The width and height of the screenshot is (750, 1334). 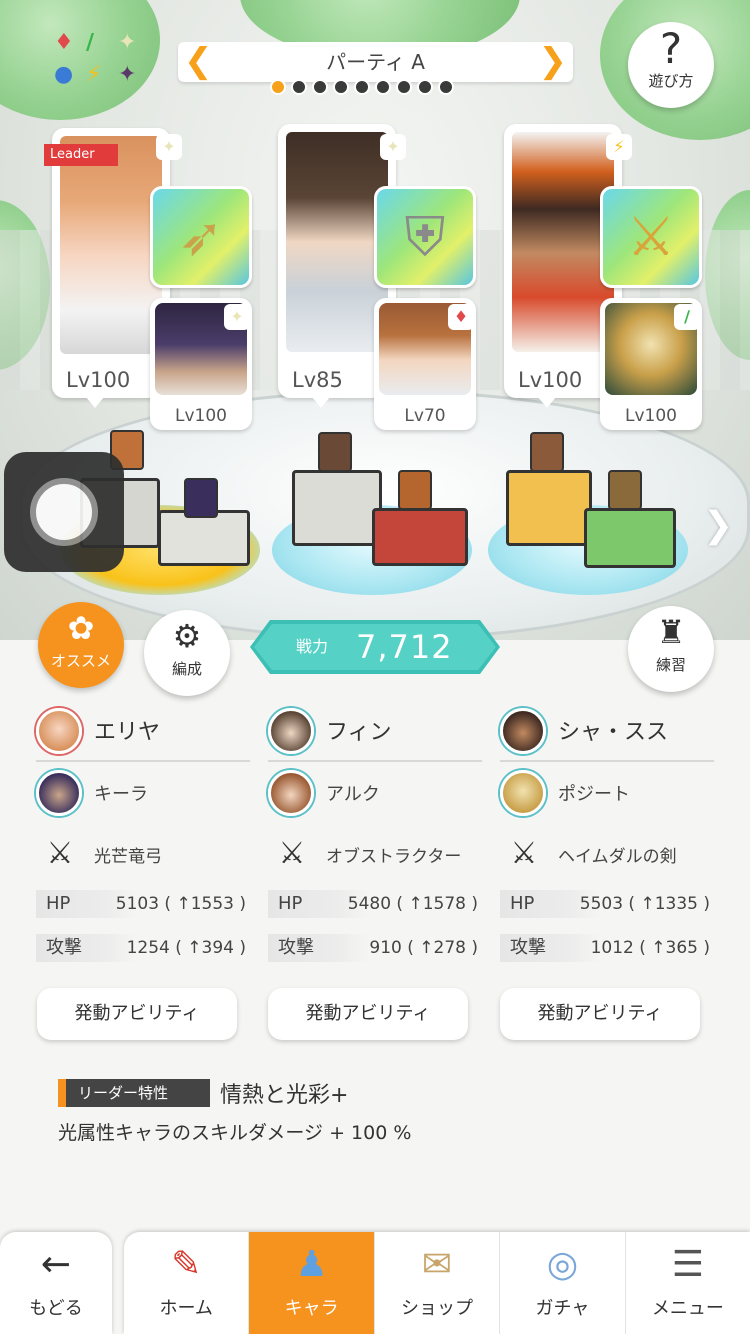 I want to click on sub-member-name: ポジート, so click(x=594, y=794).